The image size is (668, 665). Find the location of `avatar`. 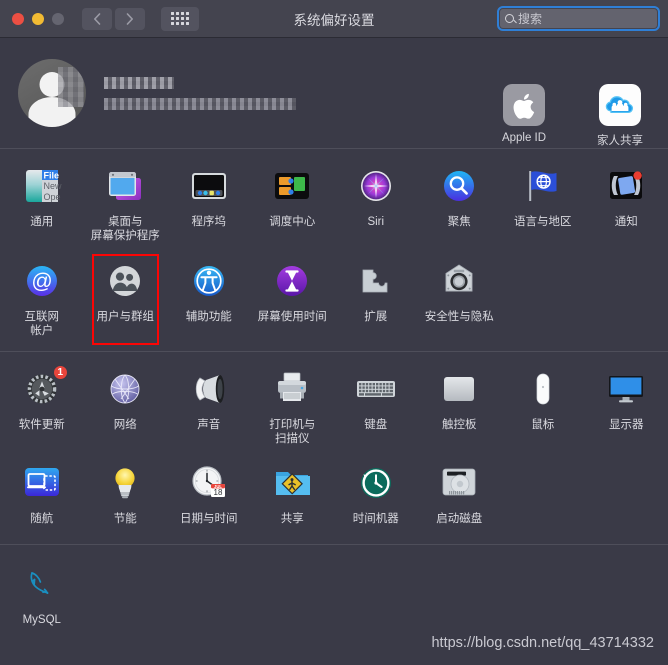

avatar is located at coordinates (52, 93).